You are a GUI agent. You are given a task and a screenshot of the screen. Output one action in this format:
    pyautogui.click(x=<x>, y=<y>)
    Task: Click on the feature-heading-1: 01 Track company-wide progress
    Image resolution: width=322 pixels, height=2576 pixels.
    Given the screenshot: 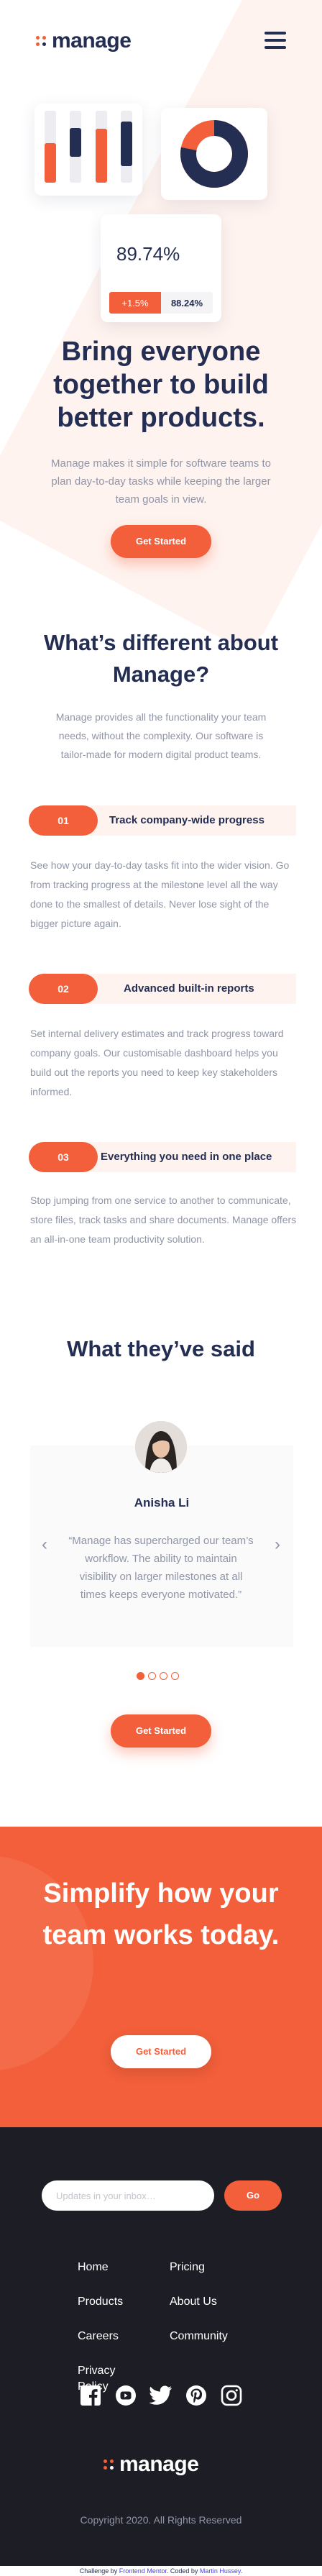 What is the action you would take?
    pyautogui.click(x=162, y=820)
    